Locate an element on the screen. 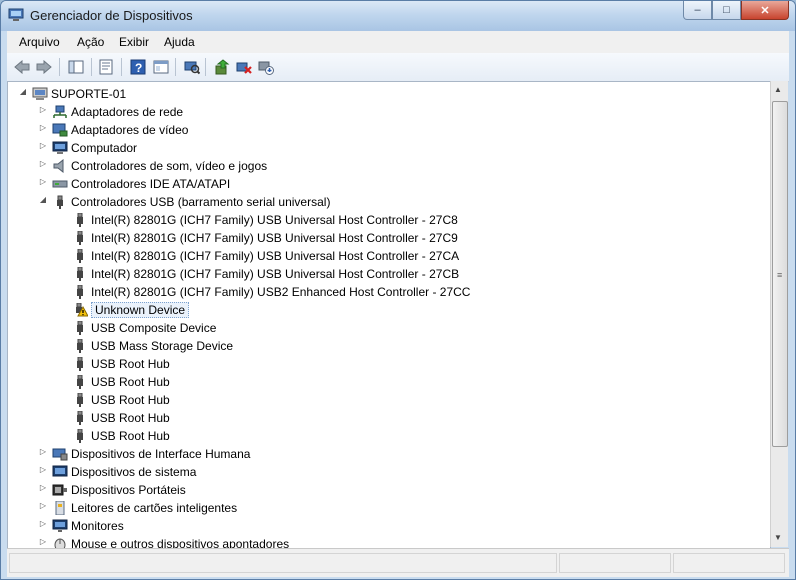  minimize-button: – is located at coordinates (697, 10).